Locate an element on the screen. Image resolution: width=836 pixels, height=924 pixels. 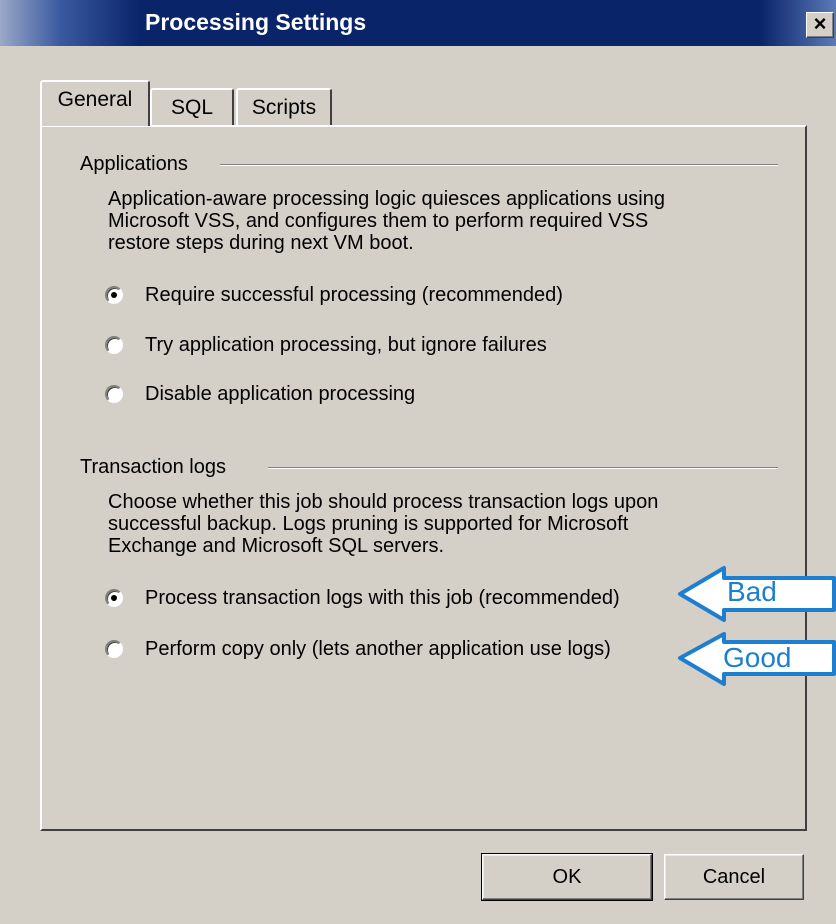
close-icon: × is located at coordinates (820, 23).